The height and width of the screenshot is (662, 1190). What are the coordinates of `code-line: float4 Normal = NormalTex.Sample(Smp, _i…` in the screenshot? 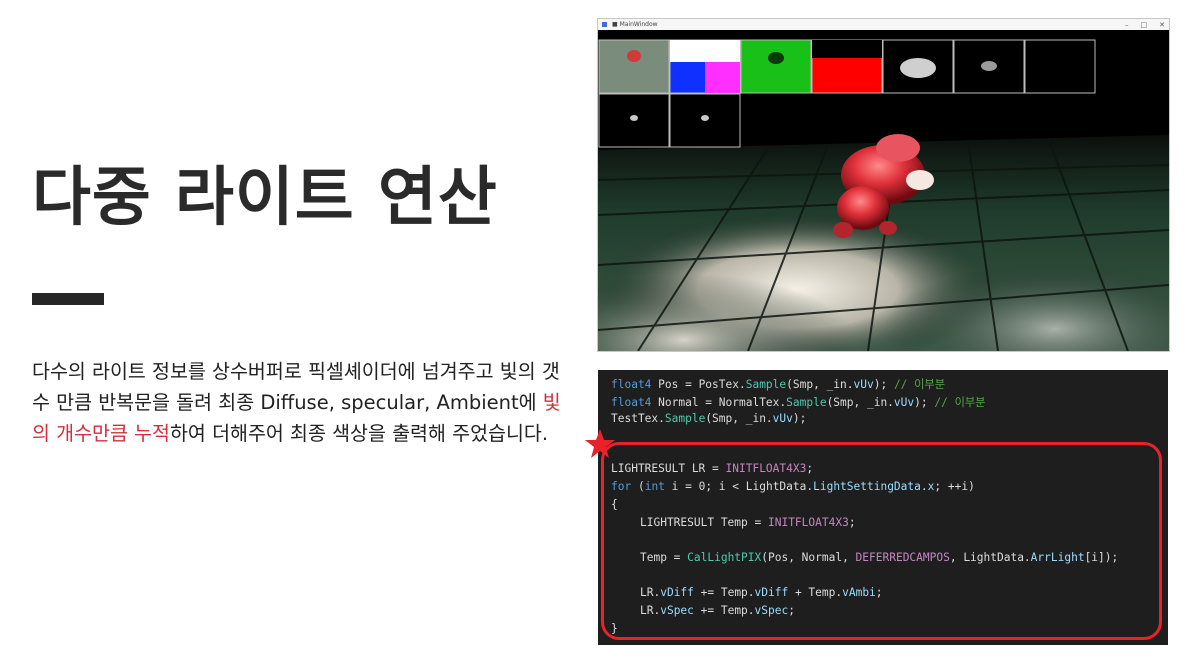 It's located at (798, 402).